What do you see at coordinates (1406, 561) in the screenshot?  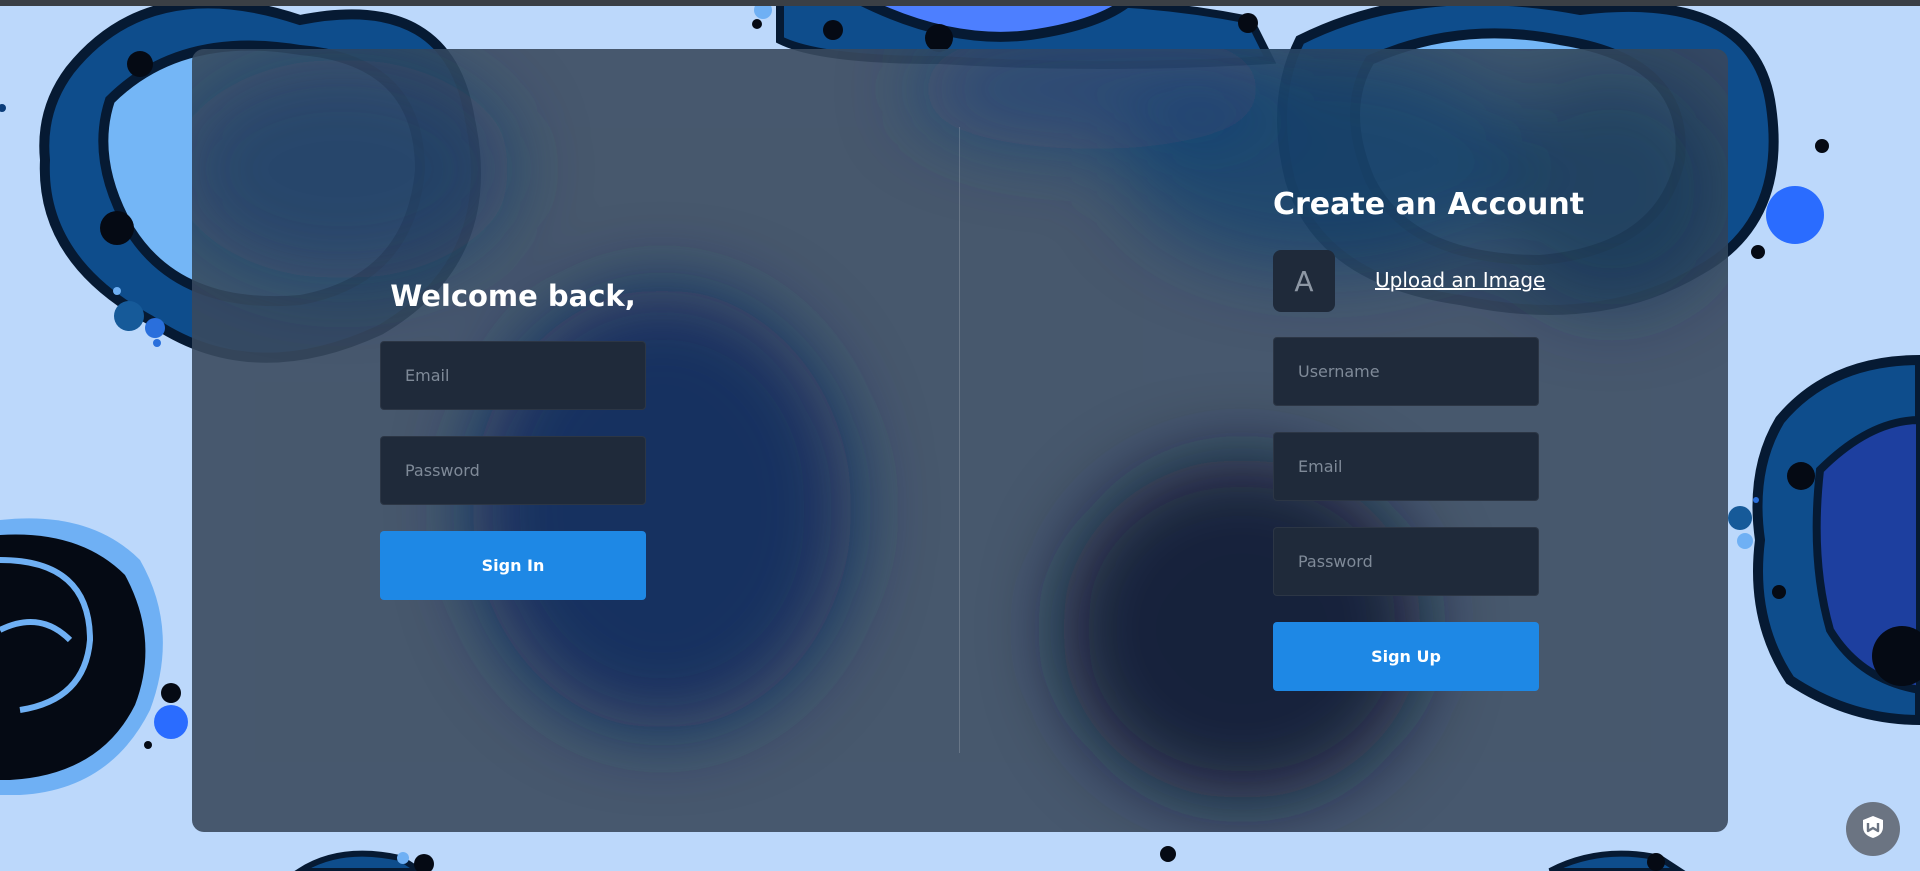 I see `signup-password-input` at bounding box center [1406, 561].